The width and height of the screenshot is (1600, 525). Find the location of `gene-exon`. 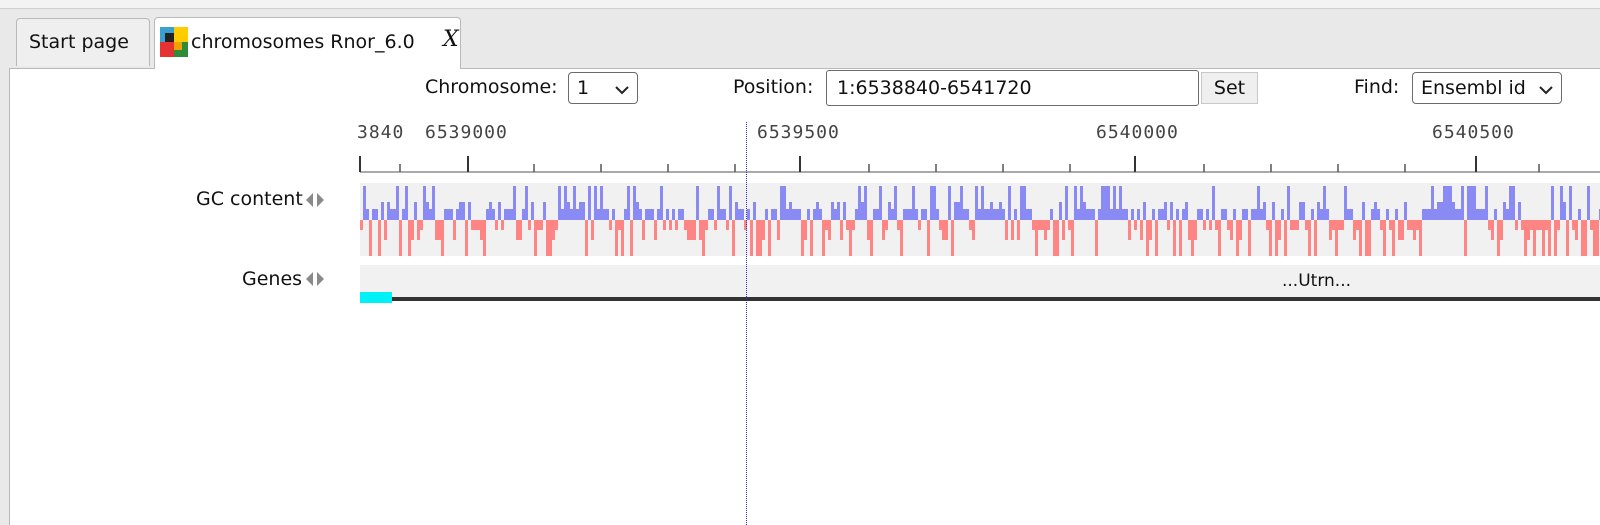

gene-exon is located at coordinates (376, 297).